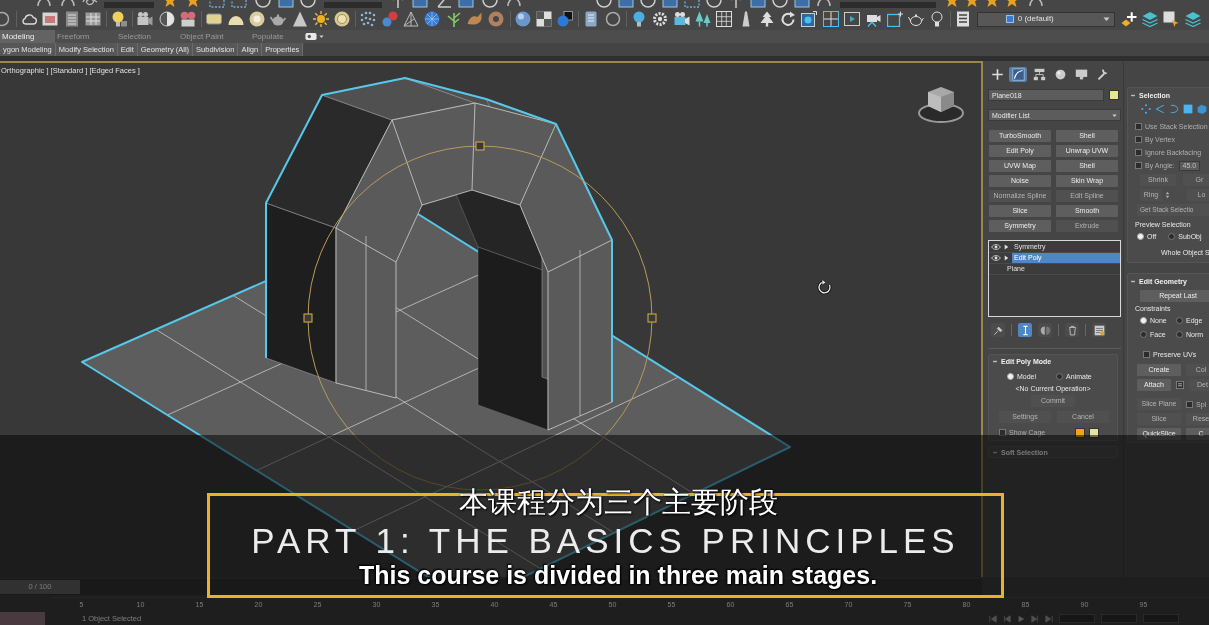  I want to click on toggle-icon, so click(311, 36).